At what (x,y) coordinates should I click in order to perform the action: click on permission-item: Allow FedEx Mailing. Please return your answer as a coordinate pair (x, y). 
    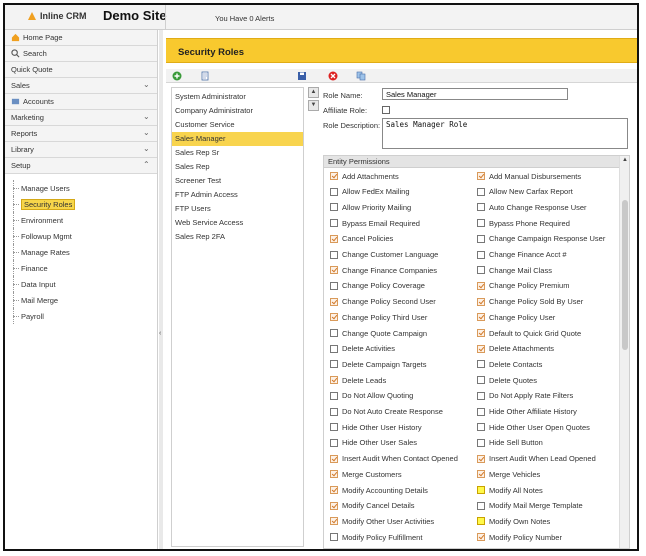
    Looking at the image, I should click on (370, 192).